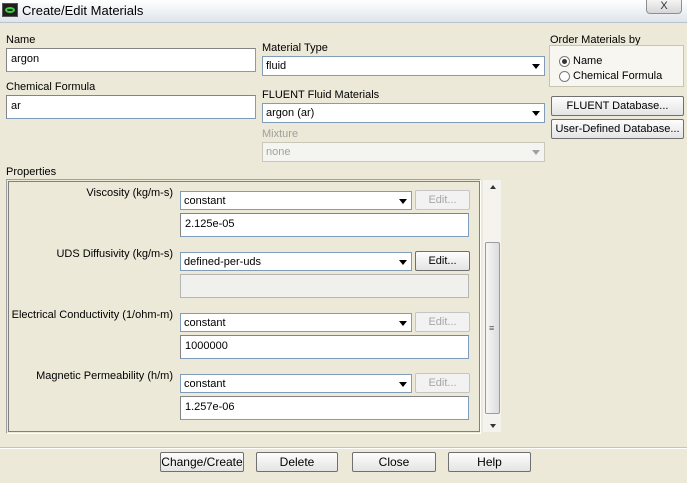 This screenshot has width=687, height=483. Describe the element at coordinates (278, 152) in the screenshot. I see `mixture-value: none` at that location.